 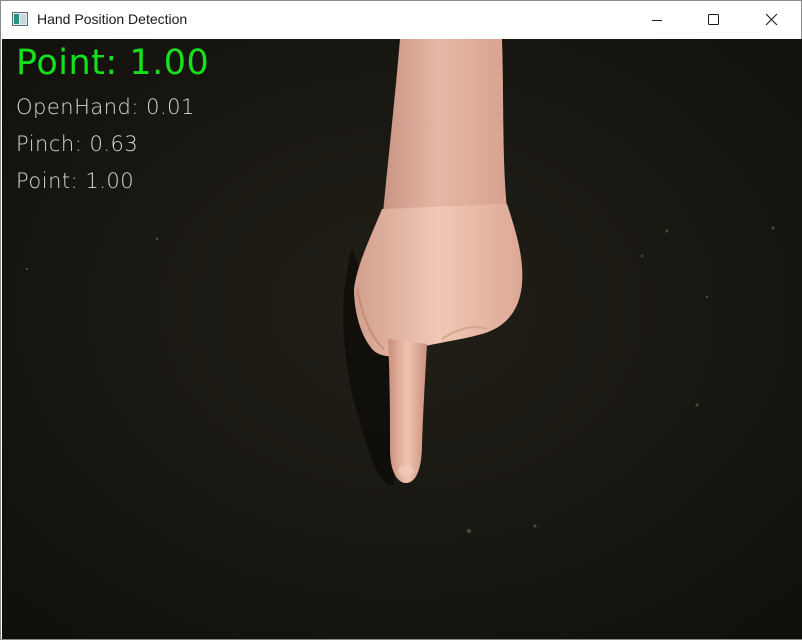 I want to click on minimize-icon, so click(x=657, y=20).